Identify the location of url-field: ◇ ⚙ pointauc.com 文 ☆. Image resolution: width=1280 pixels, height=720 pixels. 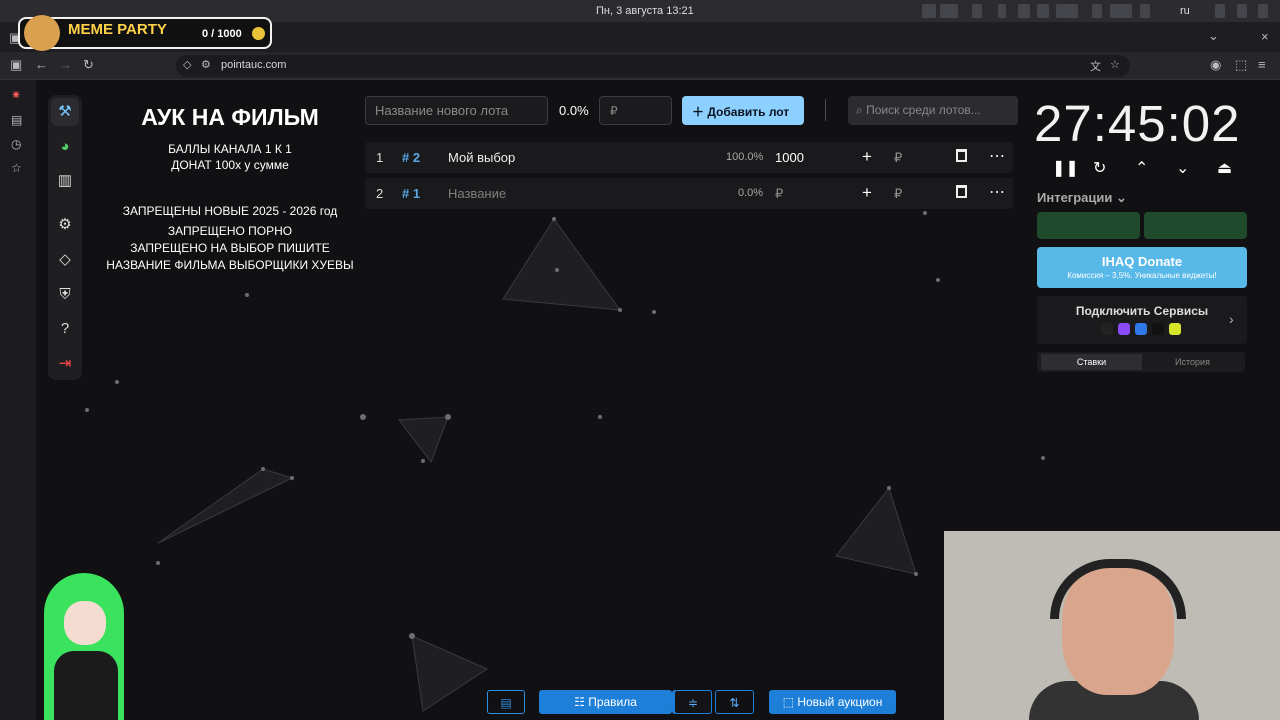
(653, 66).